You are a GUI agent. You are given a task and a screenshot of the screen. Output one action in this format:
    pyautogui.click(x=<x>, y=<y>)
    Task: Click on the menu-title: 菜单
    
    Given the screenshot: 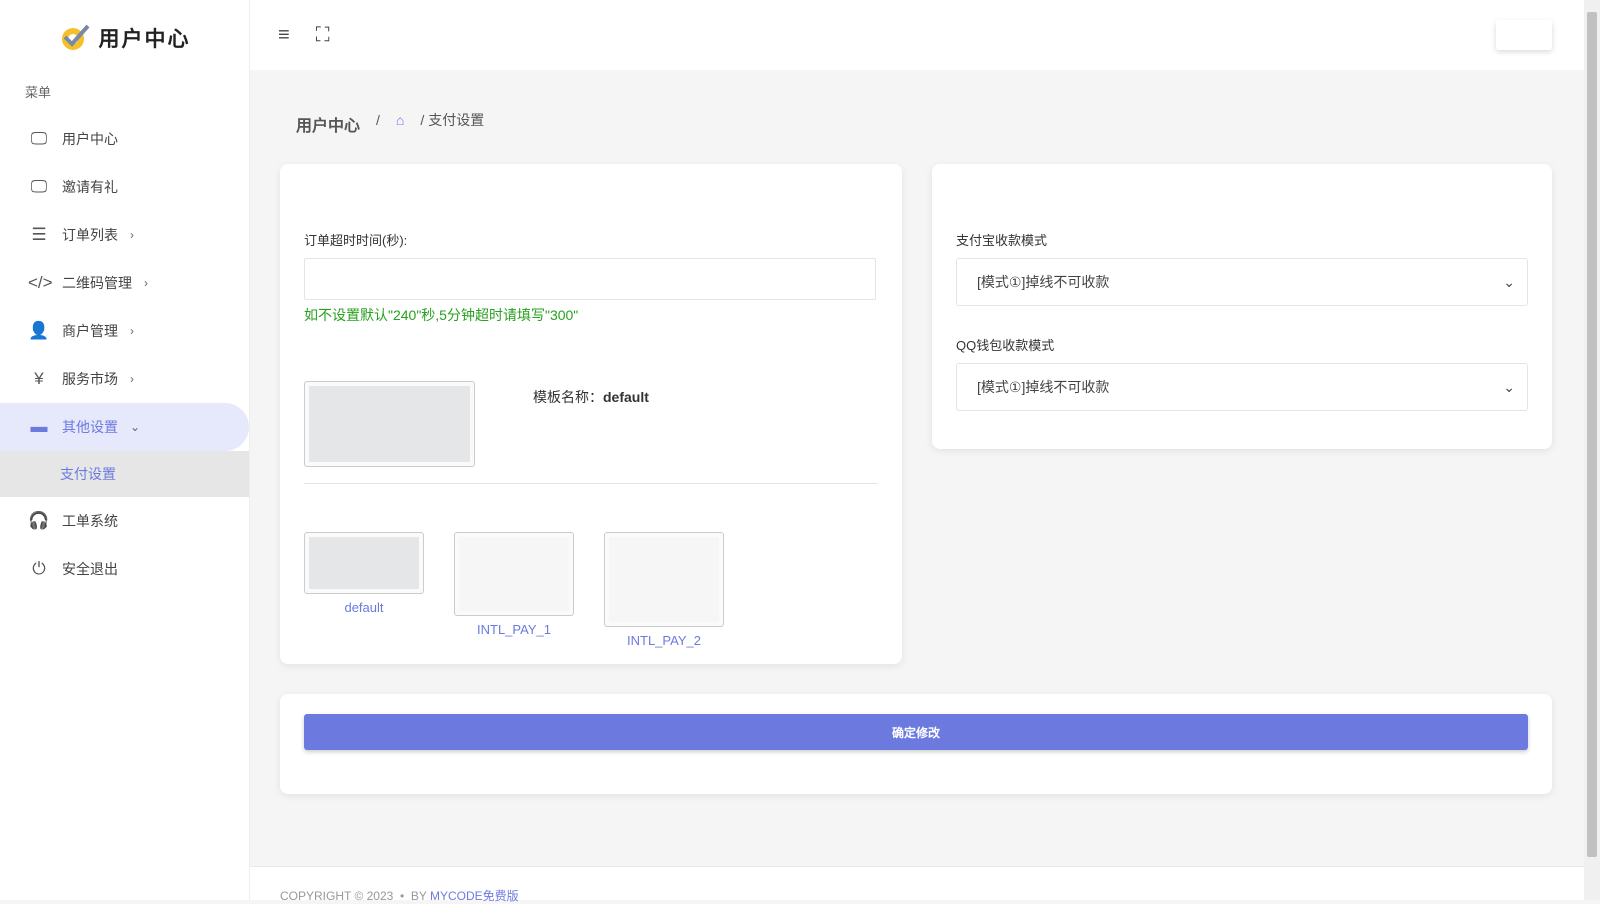 What is the action you would take?
    pyautogui.click(x=38, y=92)
    